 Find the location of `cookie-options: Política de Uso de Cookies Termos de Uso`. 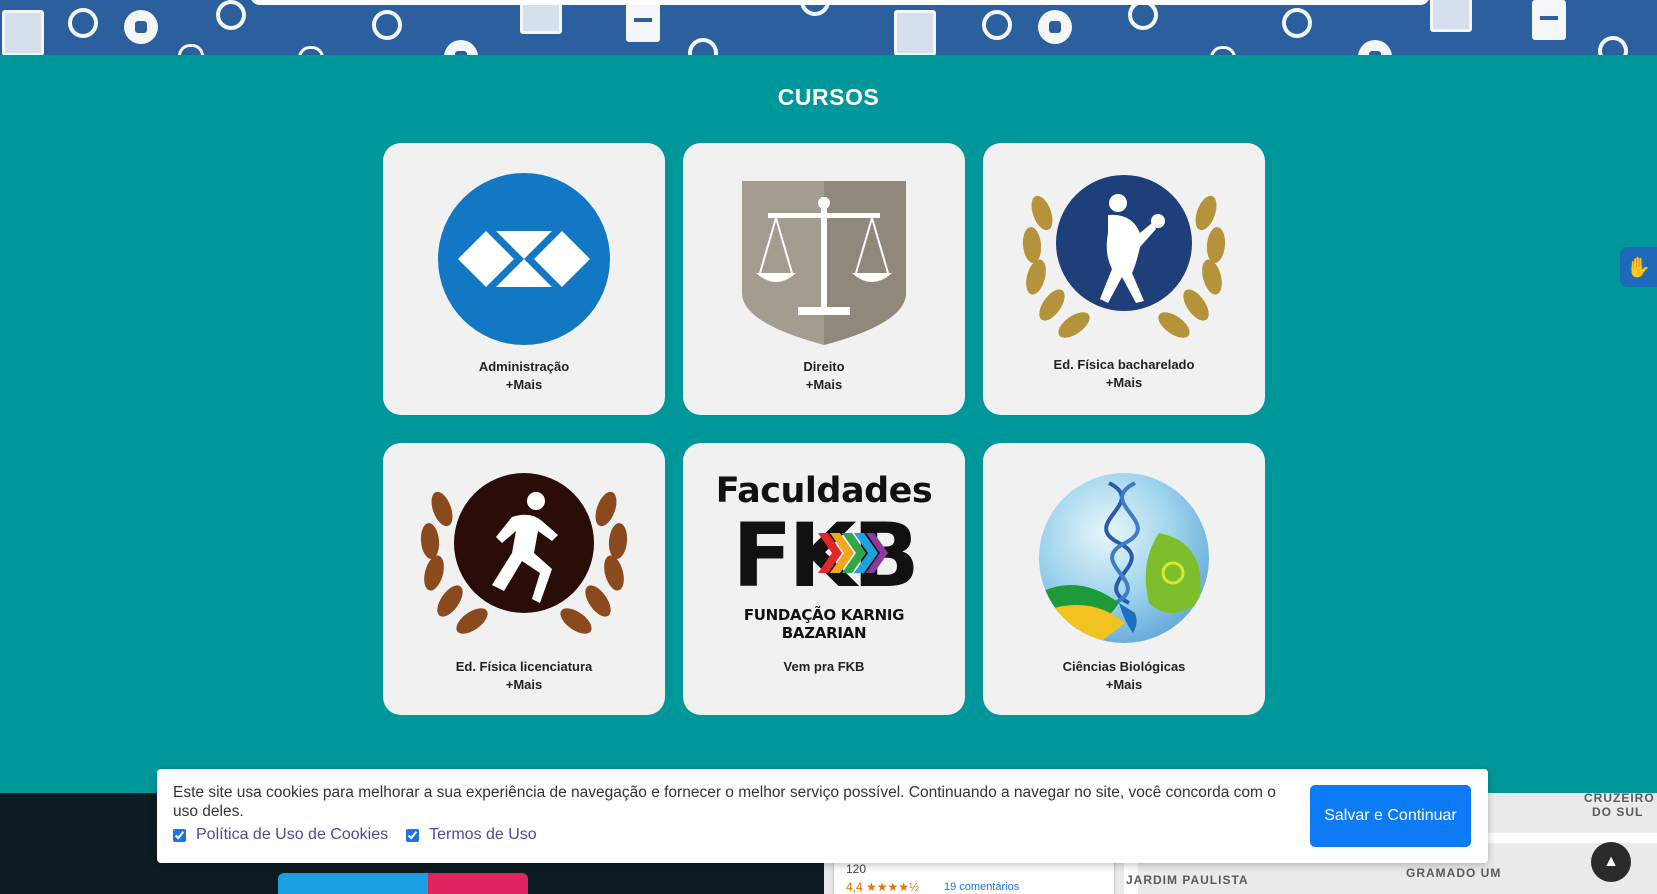

cookie-options: Política de Uso de Cookies Termos de Uso is located at coordinates (364, 835).